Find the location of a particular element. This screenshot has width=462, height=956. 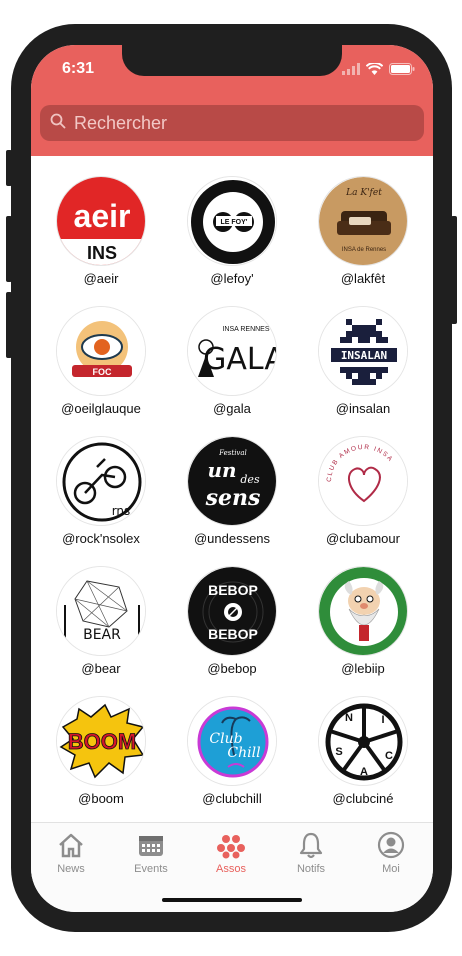

bebop-logo-top: BEBOP is located at coordinates (233, 590).